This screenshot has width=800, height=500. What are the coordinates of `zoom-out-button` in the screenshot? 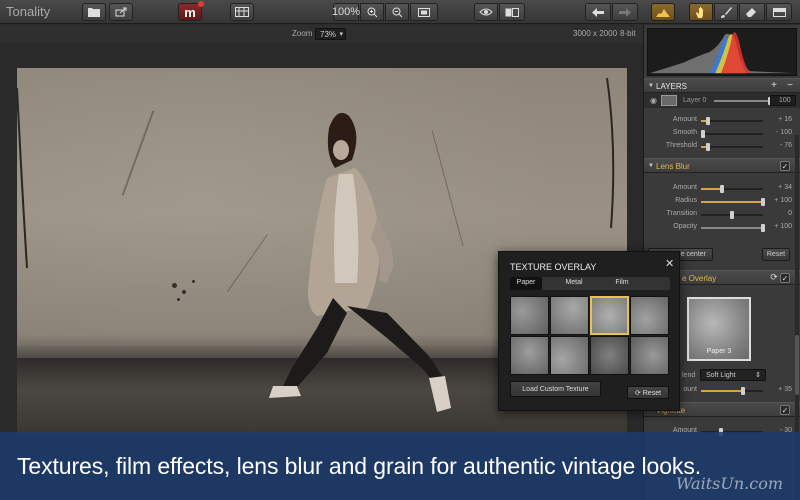 It's located at (397, 12).